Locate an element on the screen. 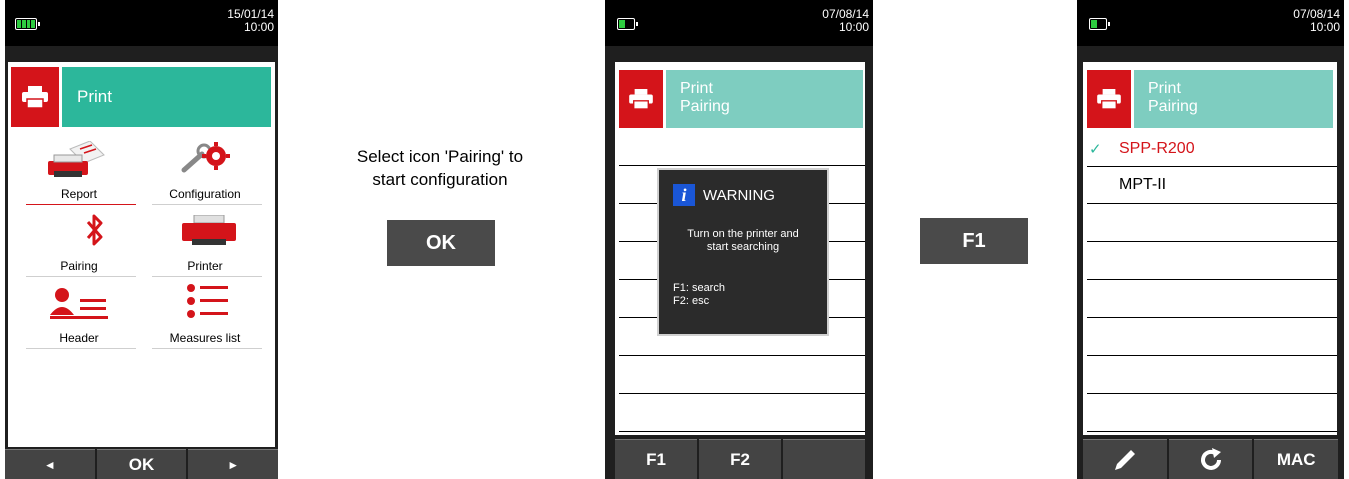 The height and width of the screenshot is (479, 1349). header-person-icon is located at coordinates (79, 303).